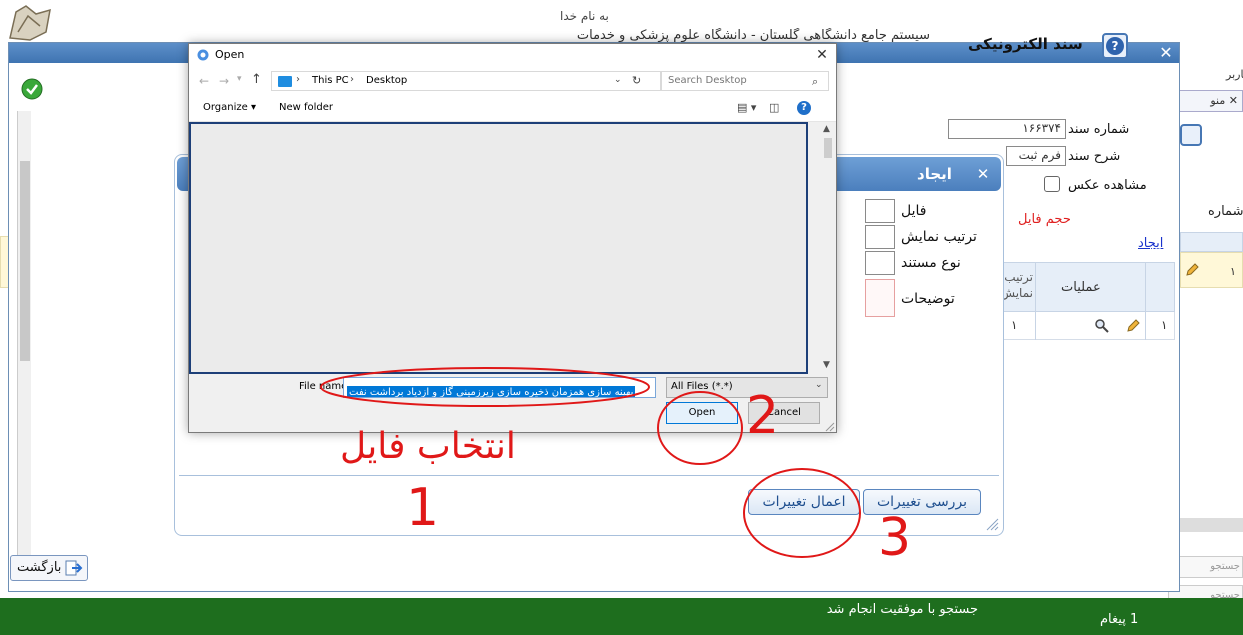 The image size is (1243, 635). What do you see at coordinates (928, 299) in the screenshot?
I see `description-label: توضیحات` at bounding box center [928, 299].